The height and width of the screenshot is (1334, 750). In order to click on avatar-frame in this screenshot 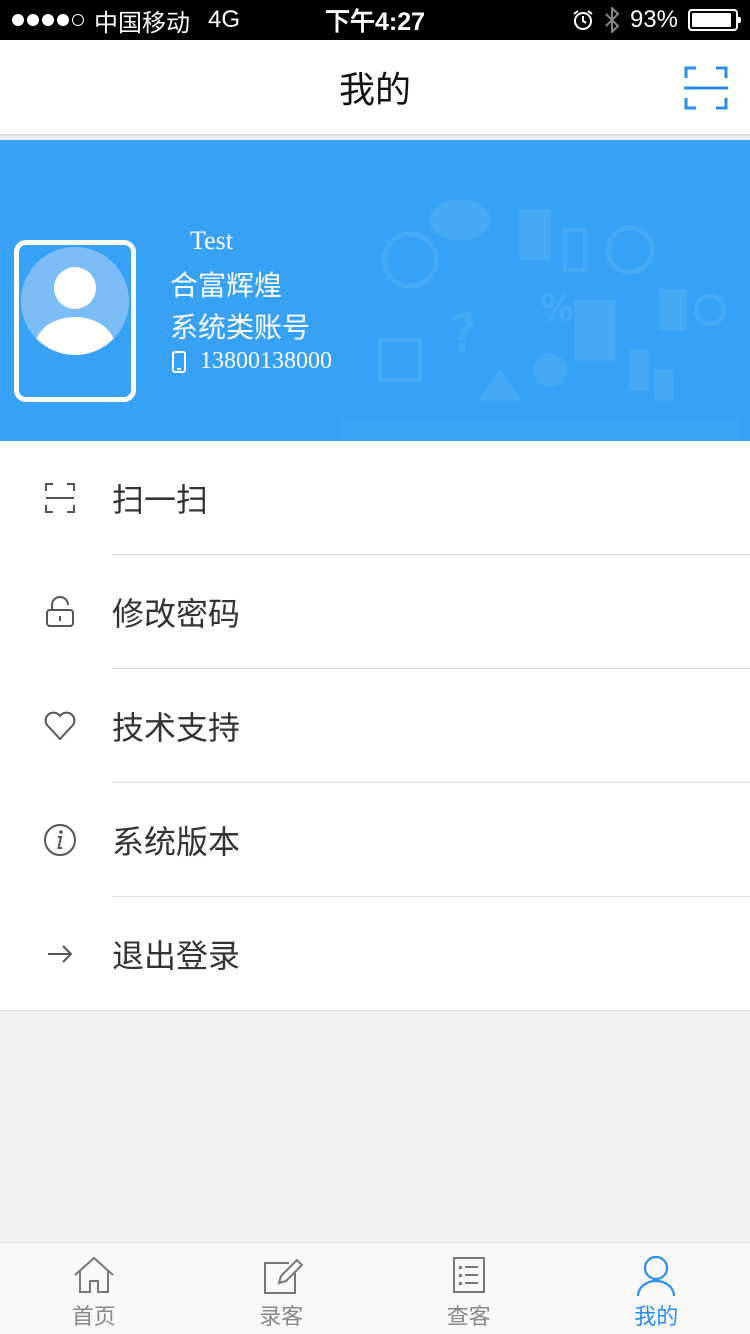, I will do `click(75, 321)`.